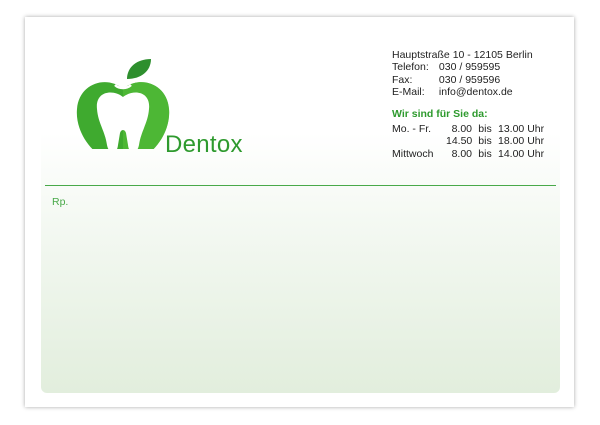  I want to click on hours-day: Mo. - Fr., so click(412, 129).